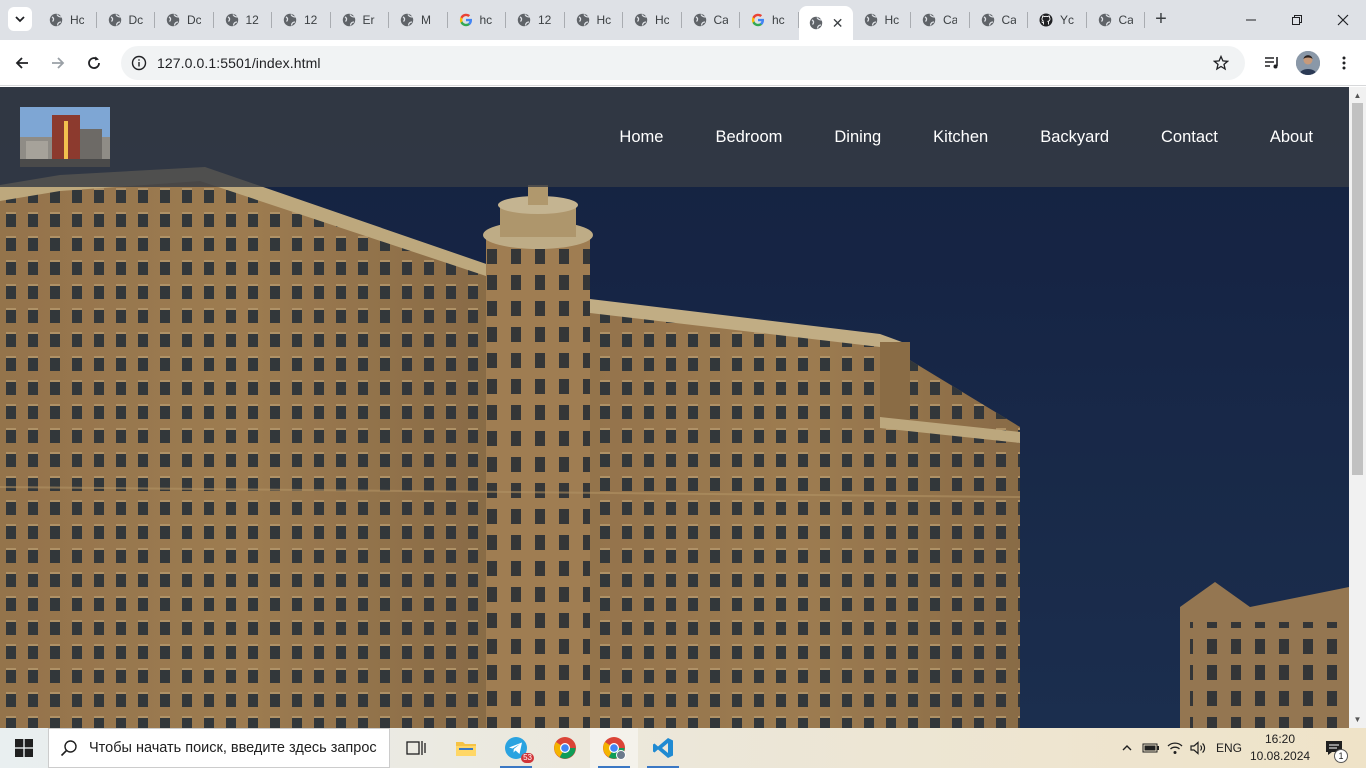  I want to click on folder-icon, so click(466, 749).